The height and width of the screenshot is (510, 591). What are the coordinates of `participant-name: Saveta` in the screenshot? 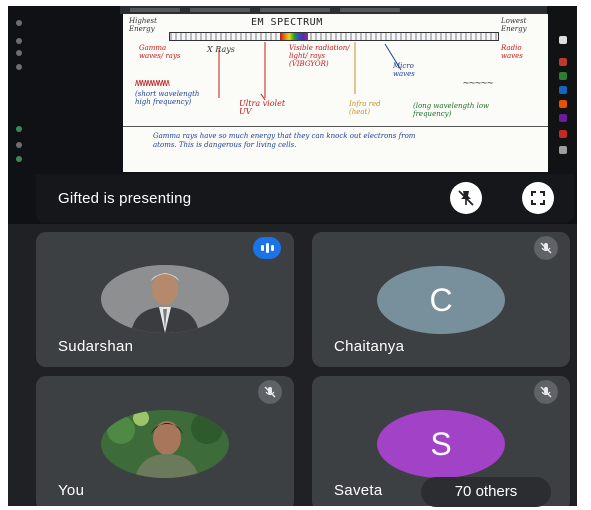 It's located at (358, 490).